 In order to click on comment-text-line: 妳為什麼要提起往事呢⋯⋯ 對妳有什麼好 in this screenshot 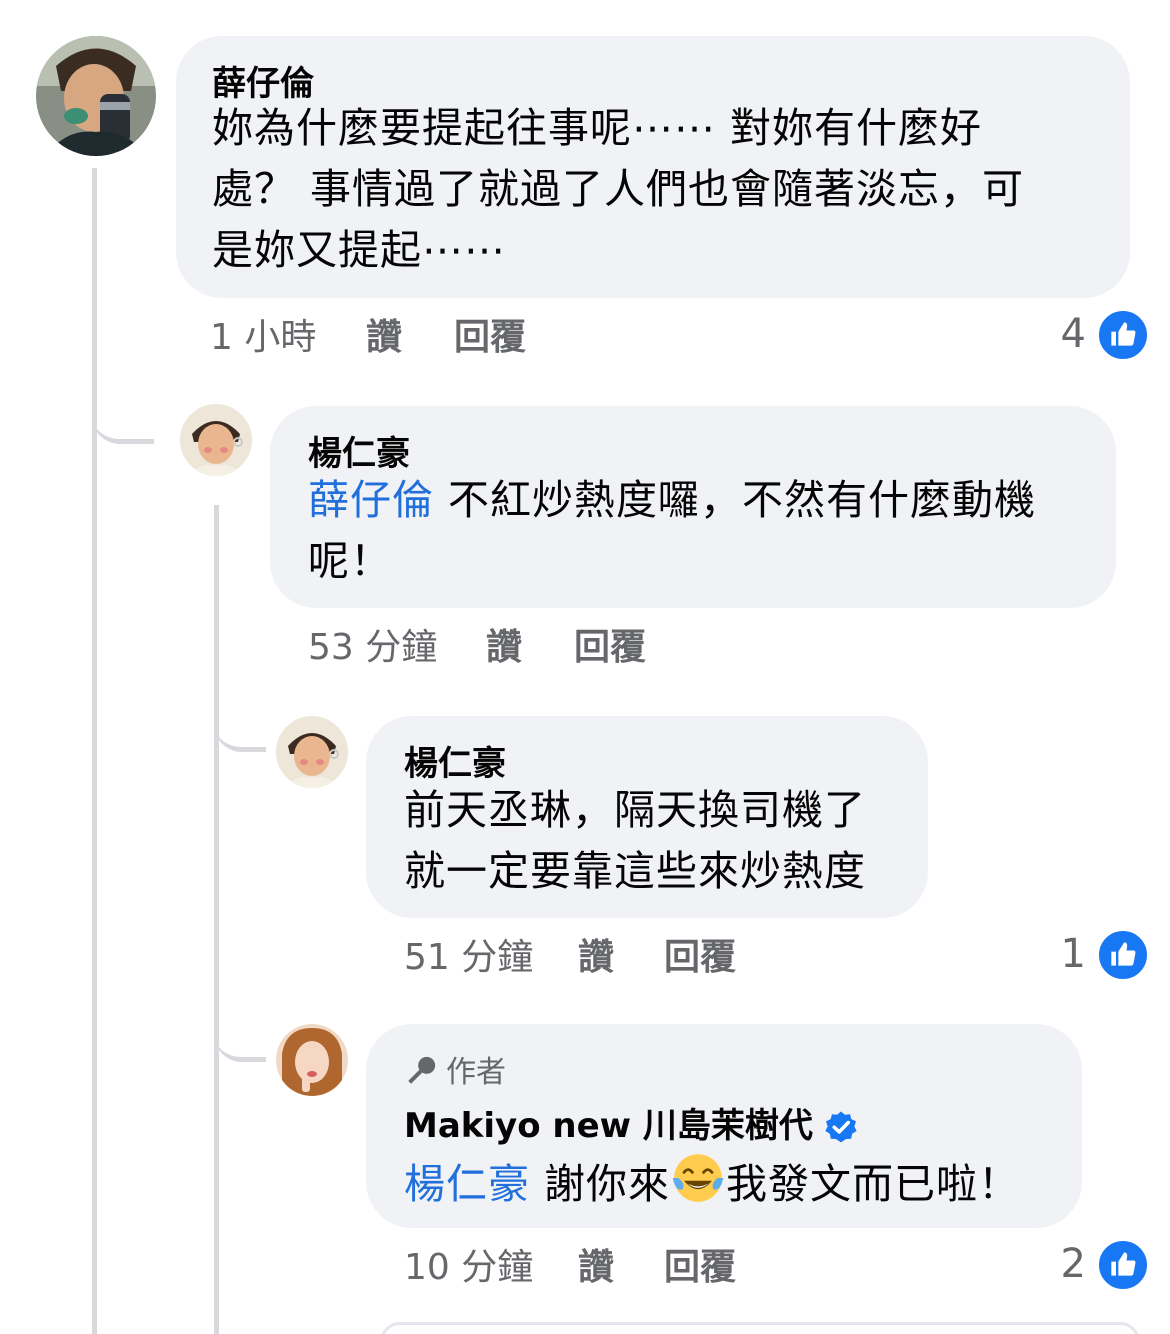, I will do `click(597, 128)`.